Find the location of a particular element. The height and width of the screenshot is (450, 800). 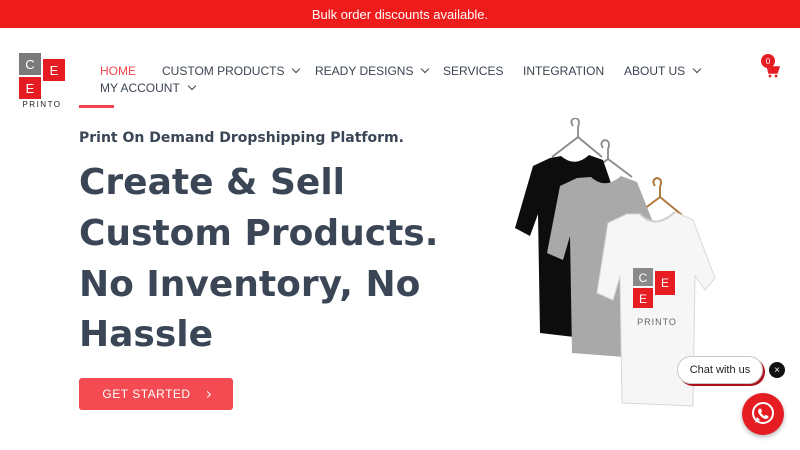

nav-item-label: SERVICES is located at coordinates (473, 71).